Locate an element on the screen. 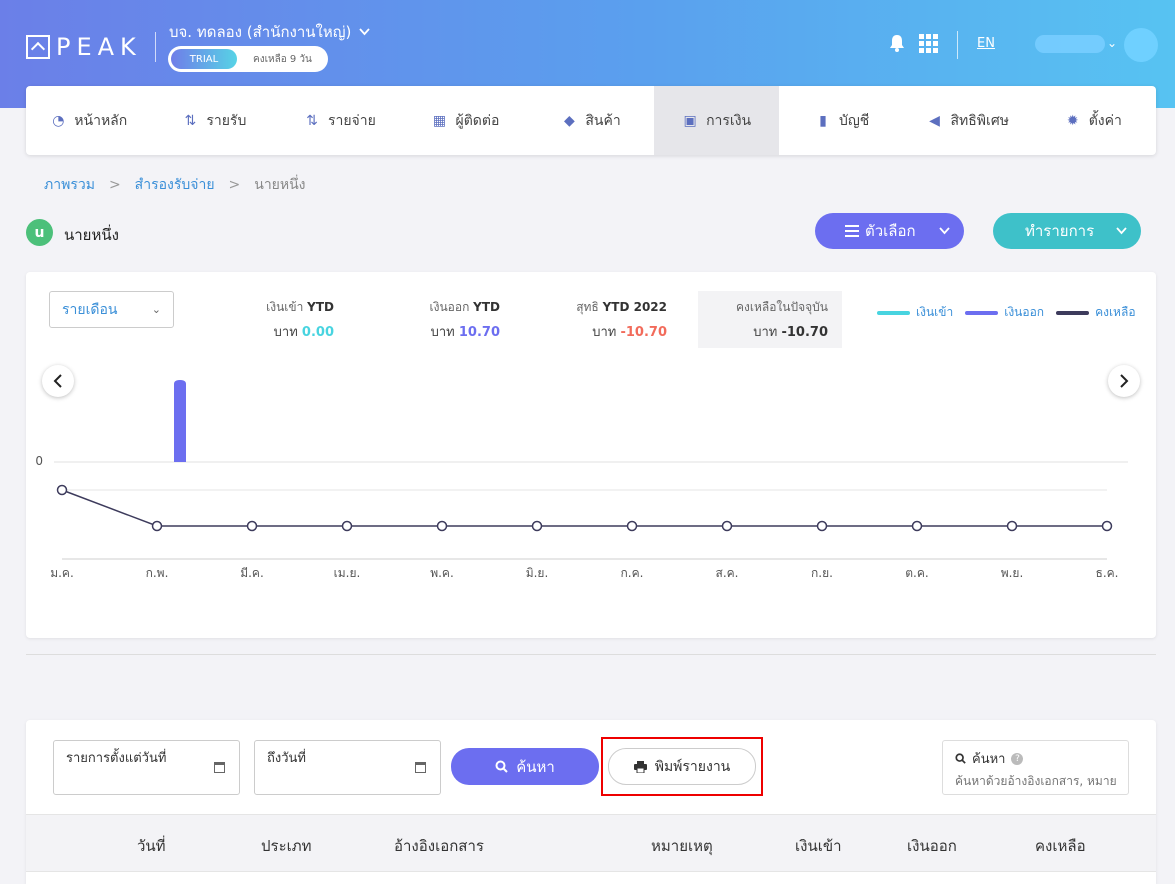 The image size is (1175, 884). to-date-field: ถึงวันที่ is located at coordinates (347, 767).